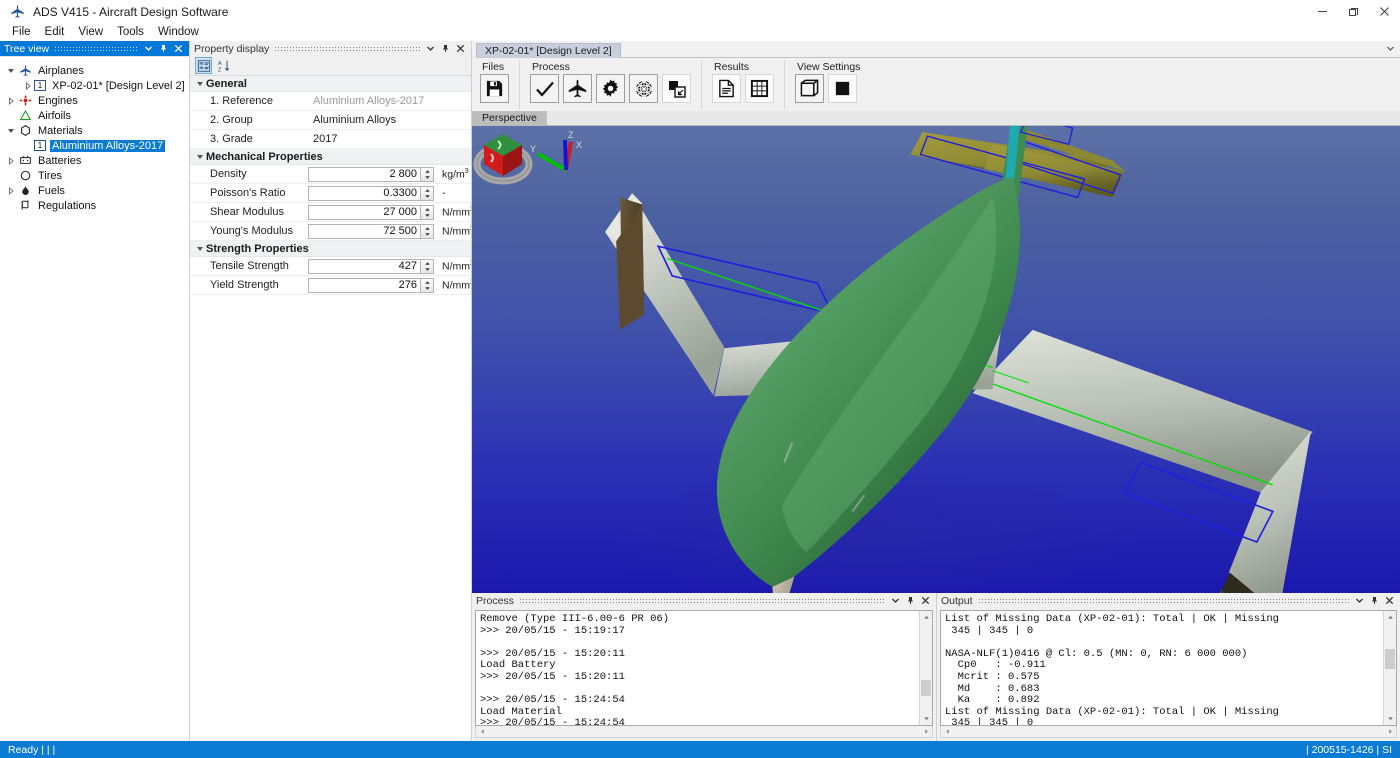 Image resolution: width=1400 pixels, height=758 pixels. I want to click on property-group-mechanical-properties: Mechanical Properties, so click(330, 157).